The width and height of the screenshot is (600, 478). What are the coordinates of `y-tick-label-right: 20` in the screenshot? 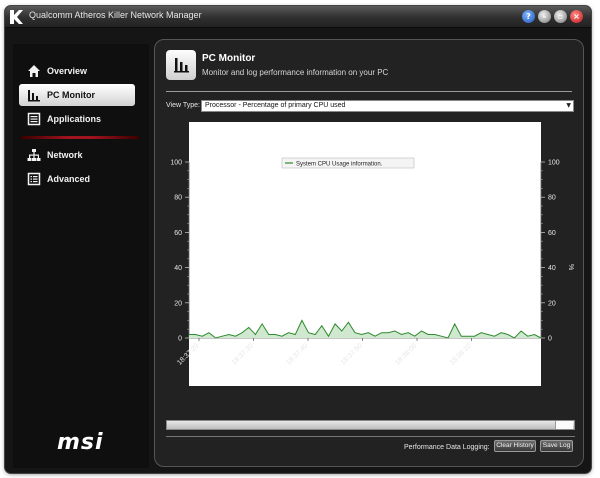 It's located at (552, 303).